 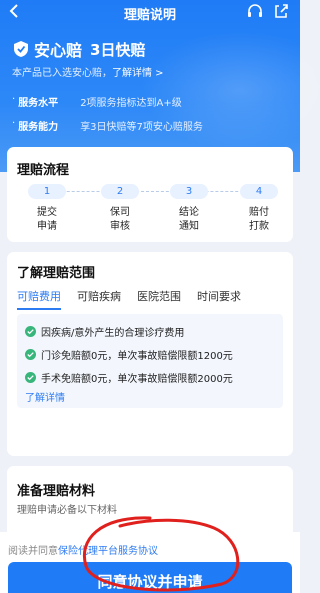 I want to click on highlight-value: 享3日快赔等7项安心赔服务, so click(x=141, y=127).